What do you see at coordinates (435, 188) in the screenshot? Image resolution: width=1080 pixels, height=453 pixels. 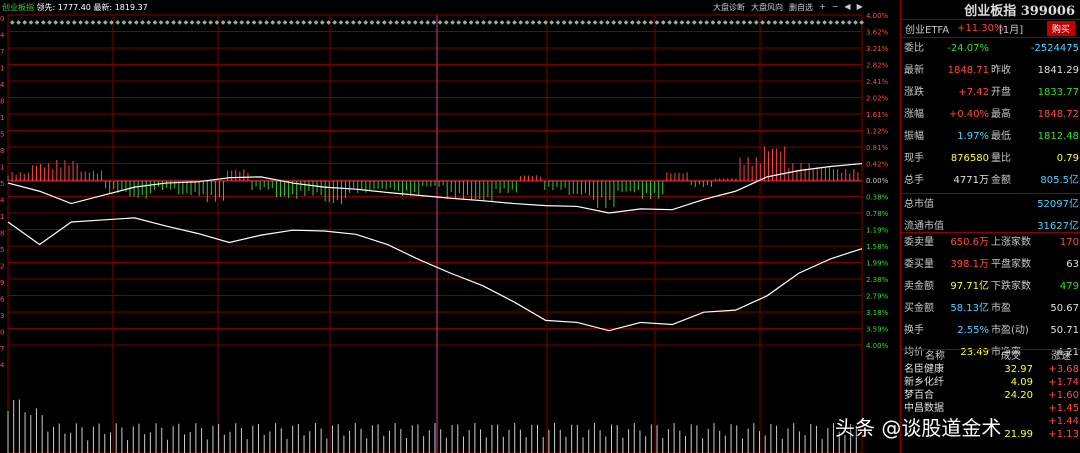 I see `price-line` at bounding box center [435, 188].